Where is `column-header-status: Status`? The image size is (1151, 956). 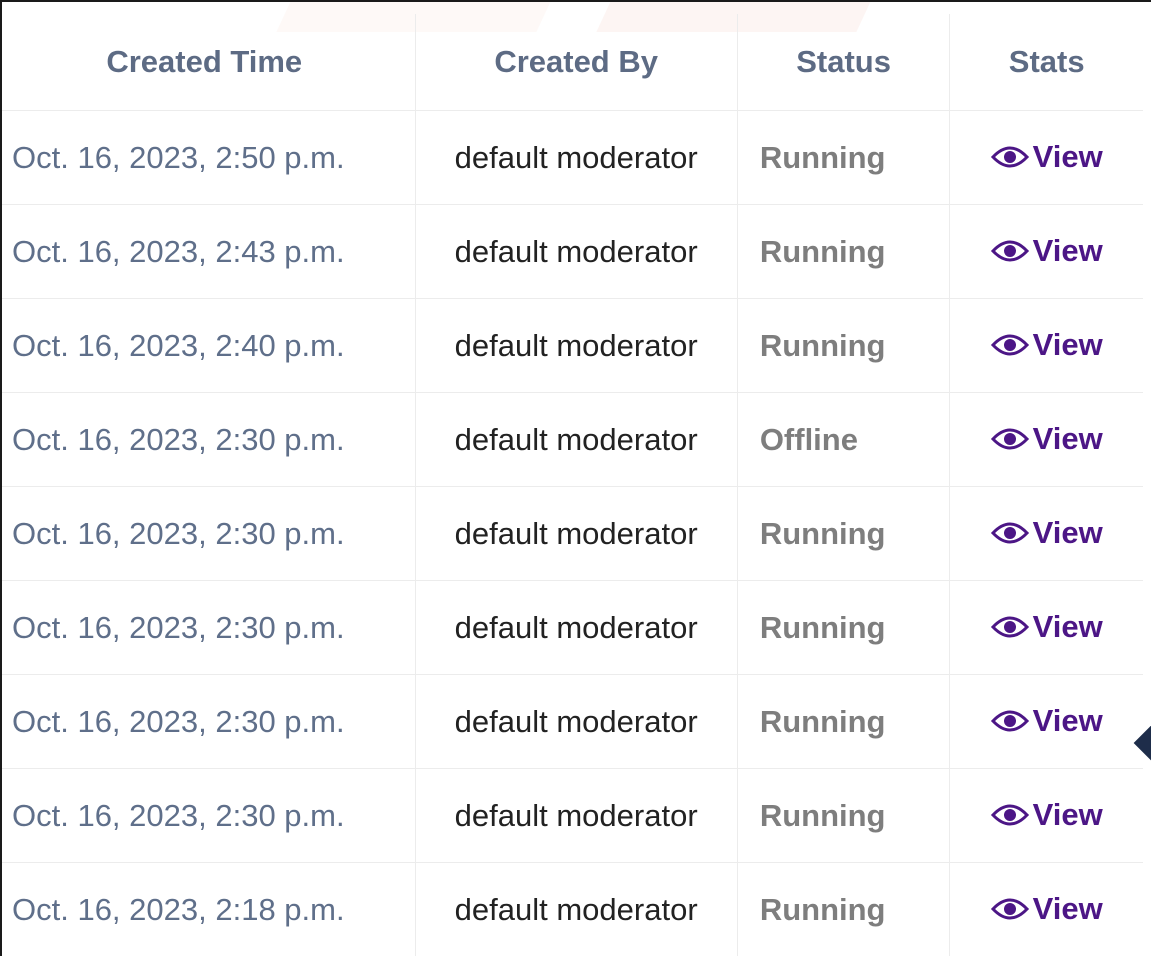
column-header-status: Status is located at coordinates (843, 62).